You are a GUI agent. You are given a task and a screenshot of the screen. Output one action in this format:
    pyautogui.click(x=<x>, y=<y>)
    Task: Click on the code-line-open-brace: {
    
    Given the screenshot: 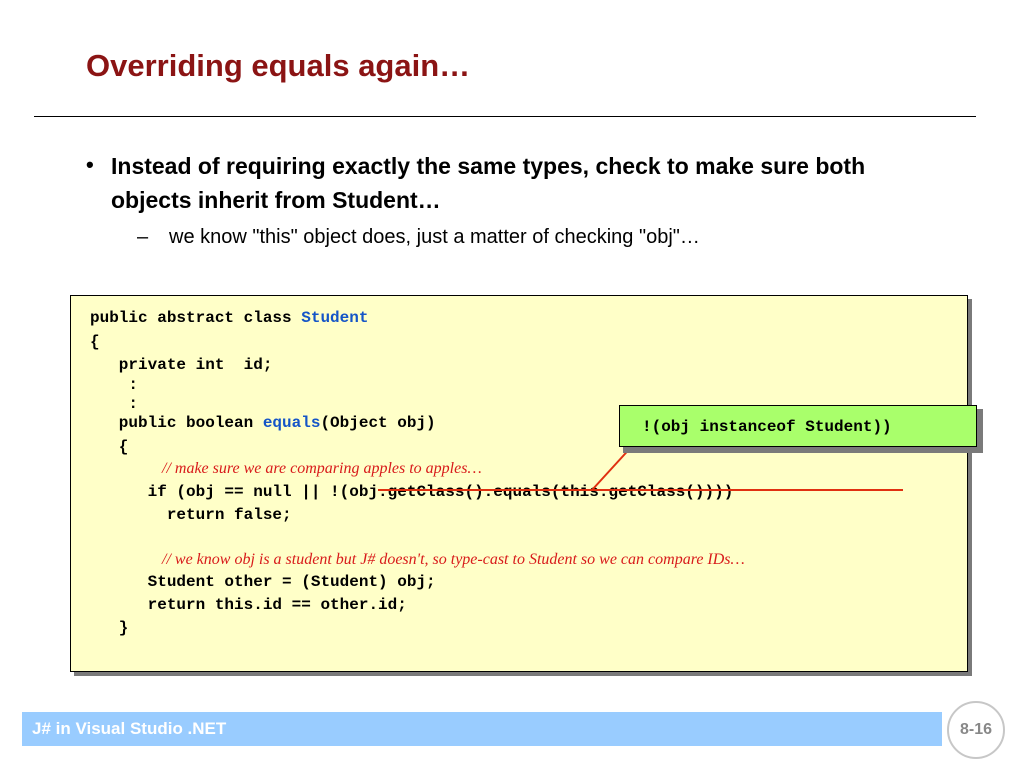 What is the action you would take?
    pyautogui.click(x=95, y=342)
    